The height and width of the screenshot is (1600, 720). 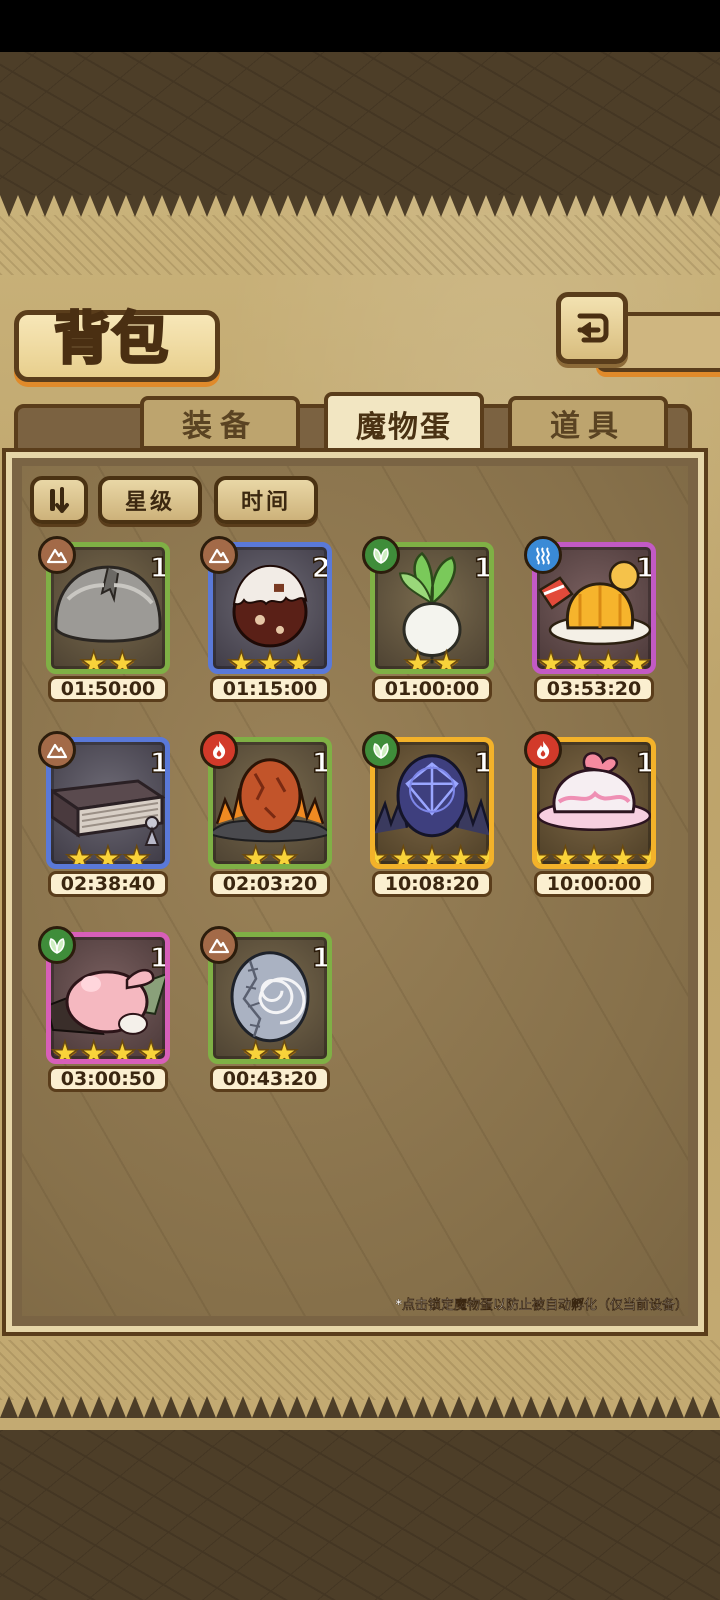 What do you see at coordinates (108, 689) in the screenshot?
I see `hatch-timer: 01:50:00` at bounding box center [108, 689].